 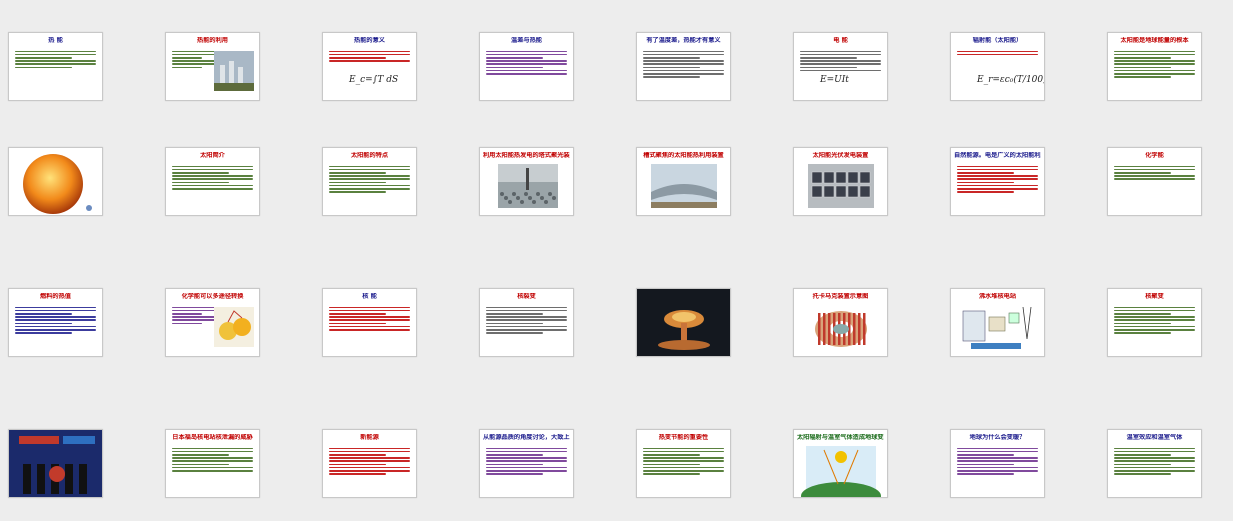 What do you see at coordinates (840, 181) in the screenshot?
I see `slide-thumbnail: 太阳能光伏发电装置` at bounding box center [840, 181].